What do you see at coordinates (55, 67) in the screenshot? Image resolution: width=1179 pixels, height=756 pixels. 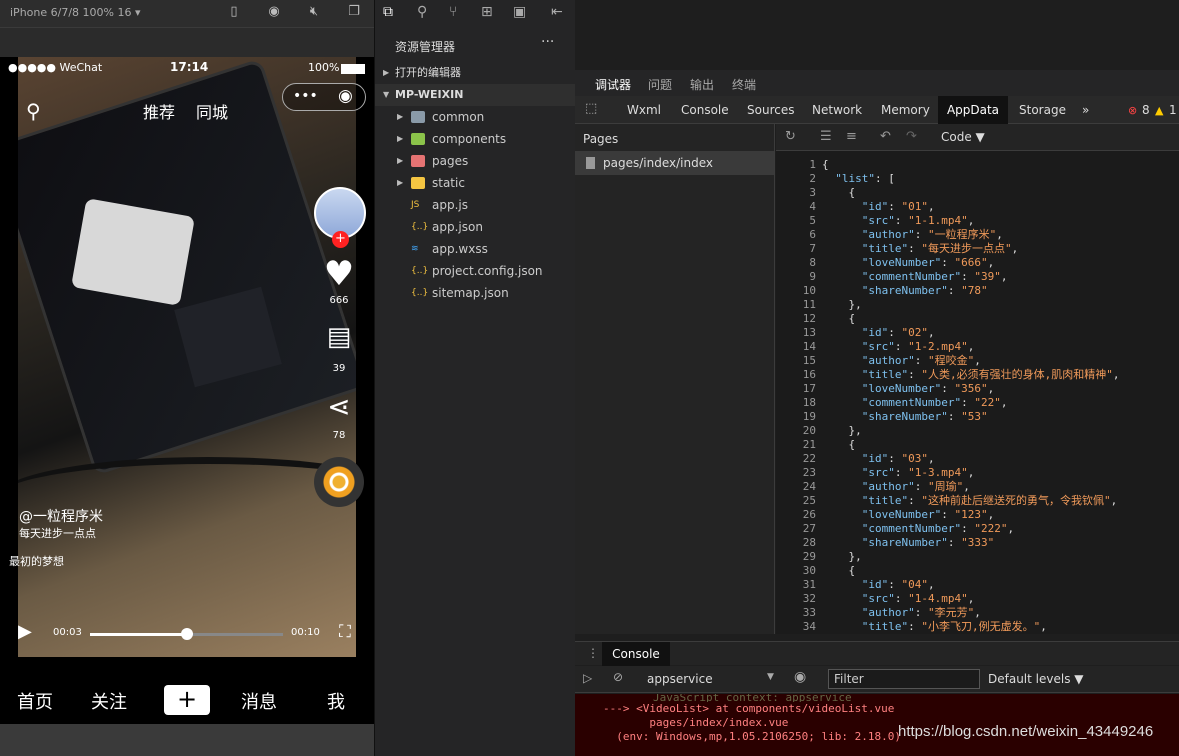 I see `carrier: ●●●●● WeChat` at bounding box center [55, 67].